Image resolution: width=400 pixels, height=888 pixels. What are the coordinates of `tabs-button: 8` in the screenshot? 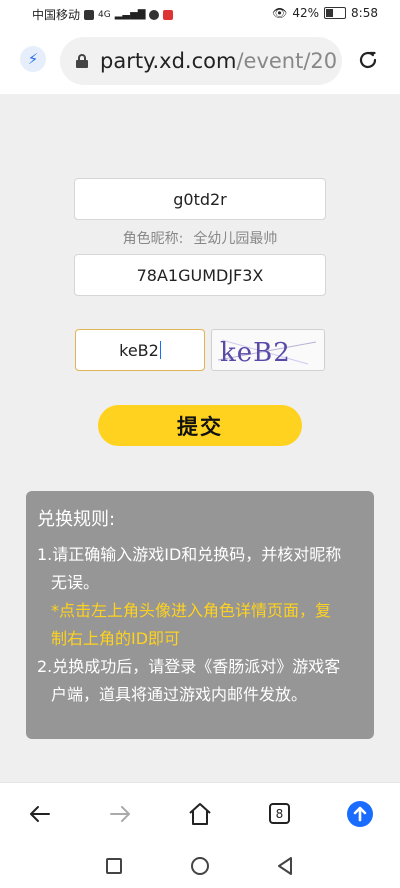 It's located at (279, 813).